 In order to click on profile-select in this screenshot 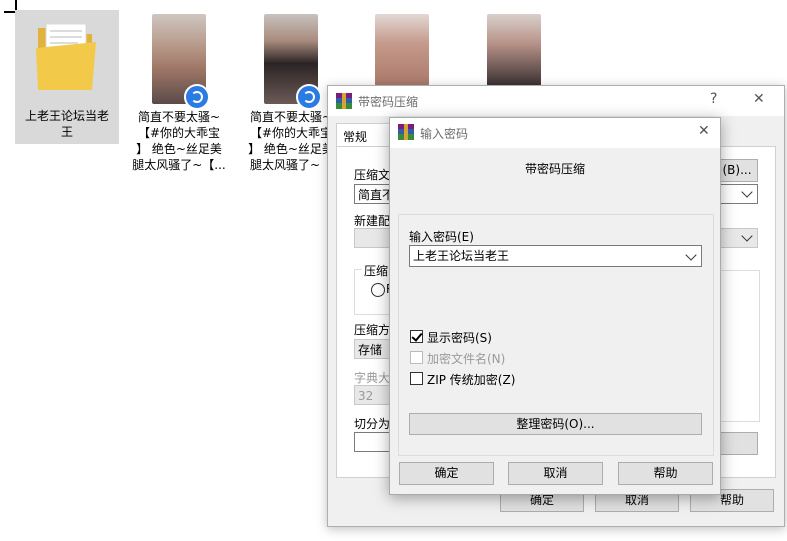, I will do `click(374, 238)`.